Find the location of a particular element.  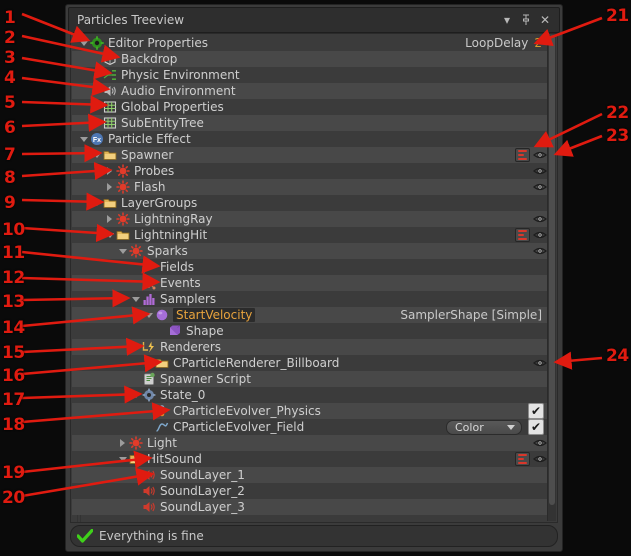

annotation-number: 3 is located at coordinates (10, 58).